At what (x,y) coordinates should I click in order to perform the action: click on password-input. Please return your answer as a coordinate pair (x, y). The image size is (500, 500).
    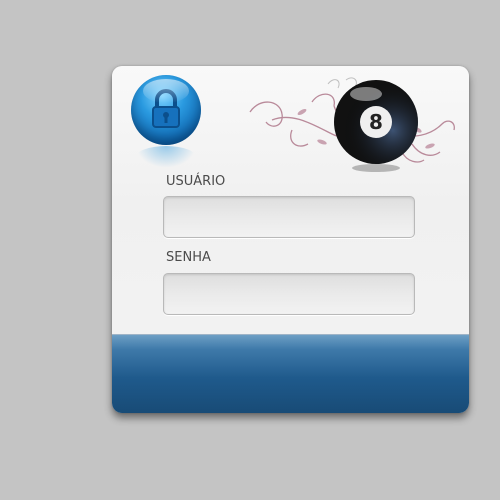
    Looking at the image, I should click on (289, 294).